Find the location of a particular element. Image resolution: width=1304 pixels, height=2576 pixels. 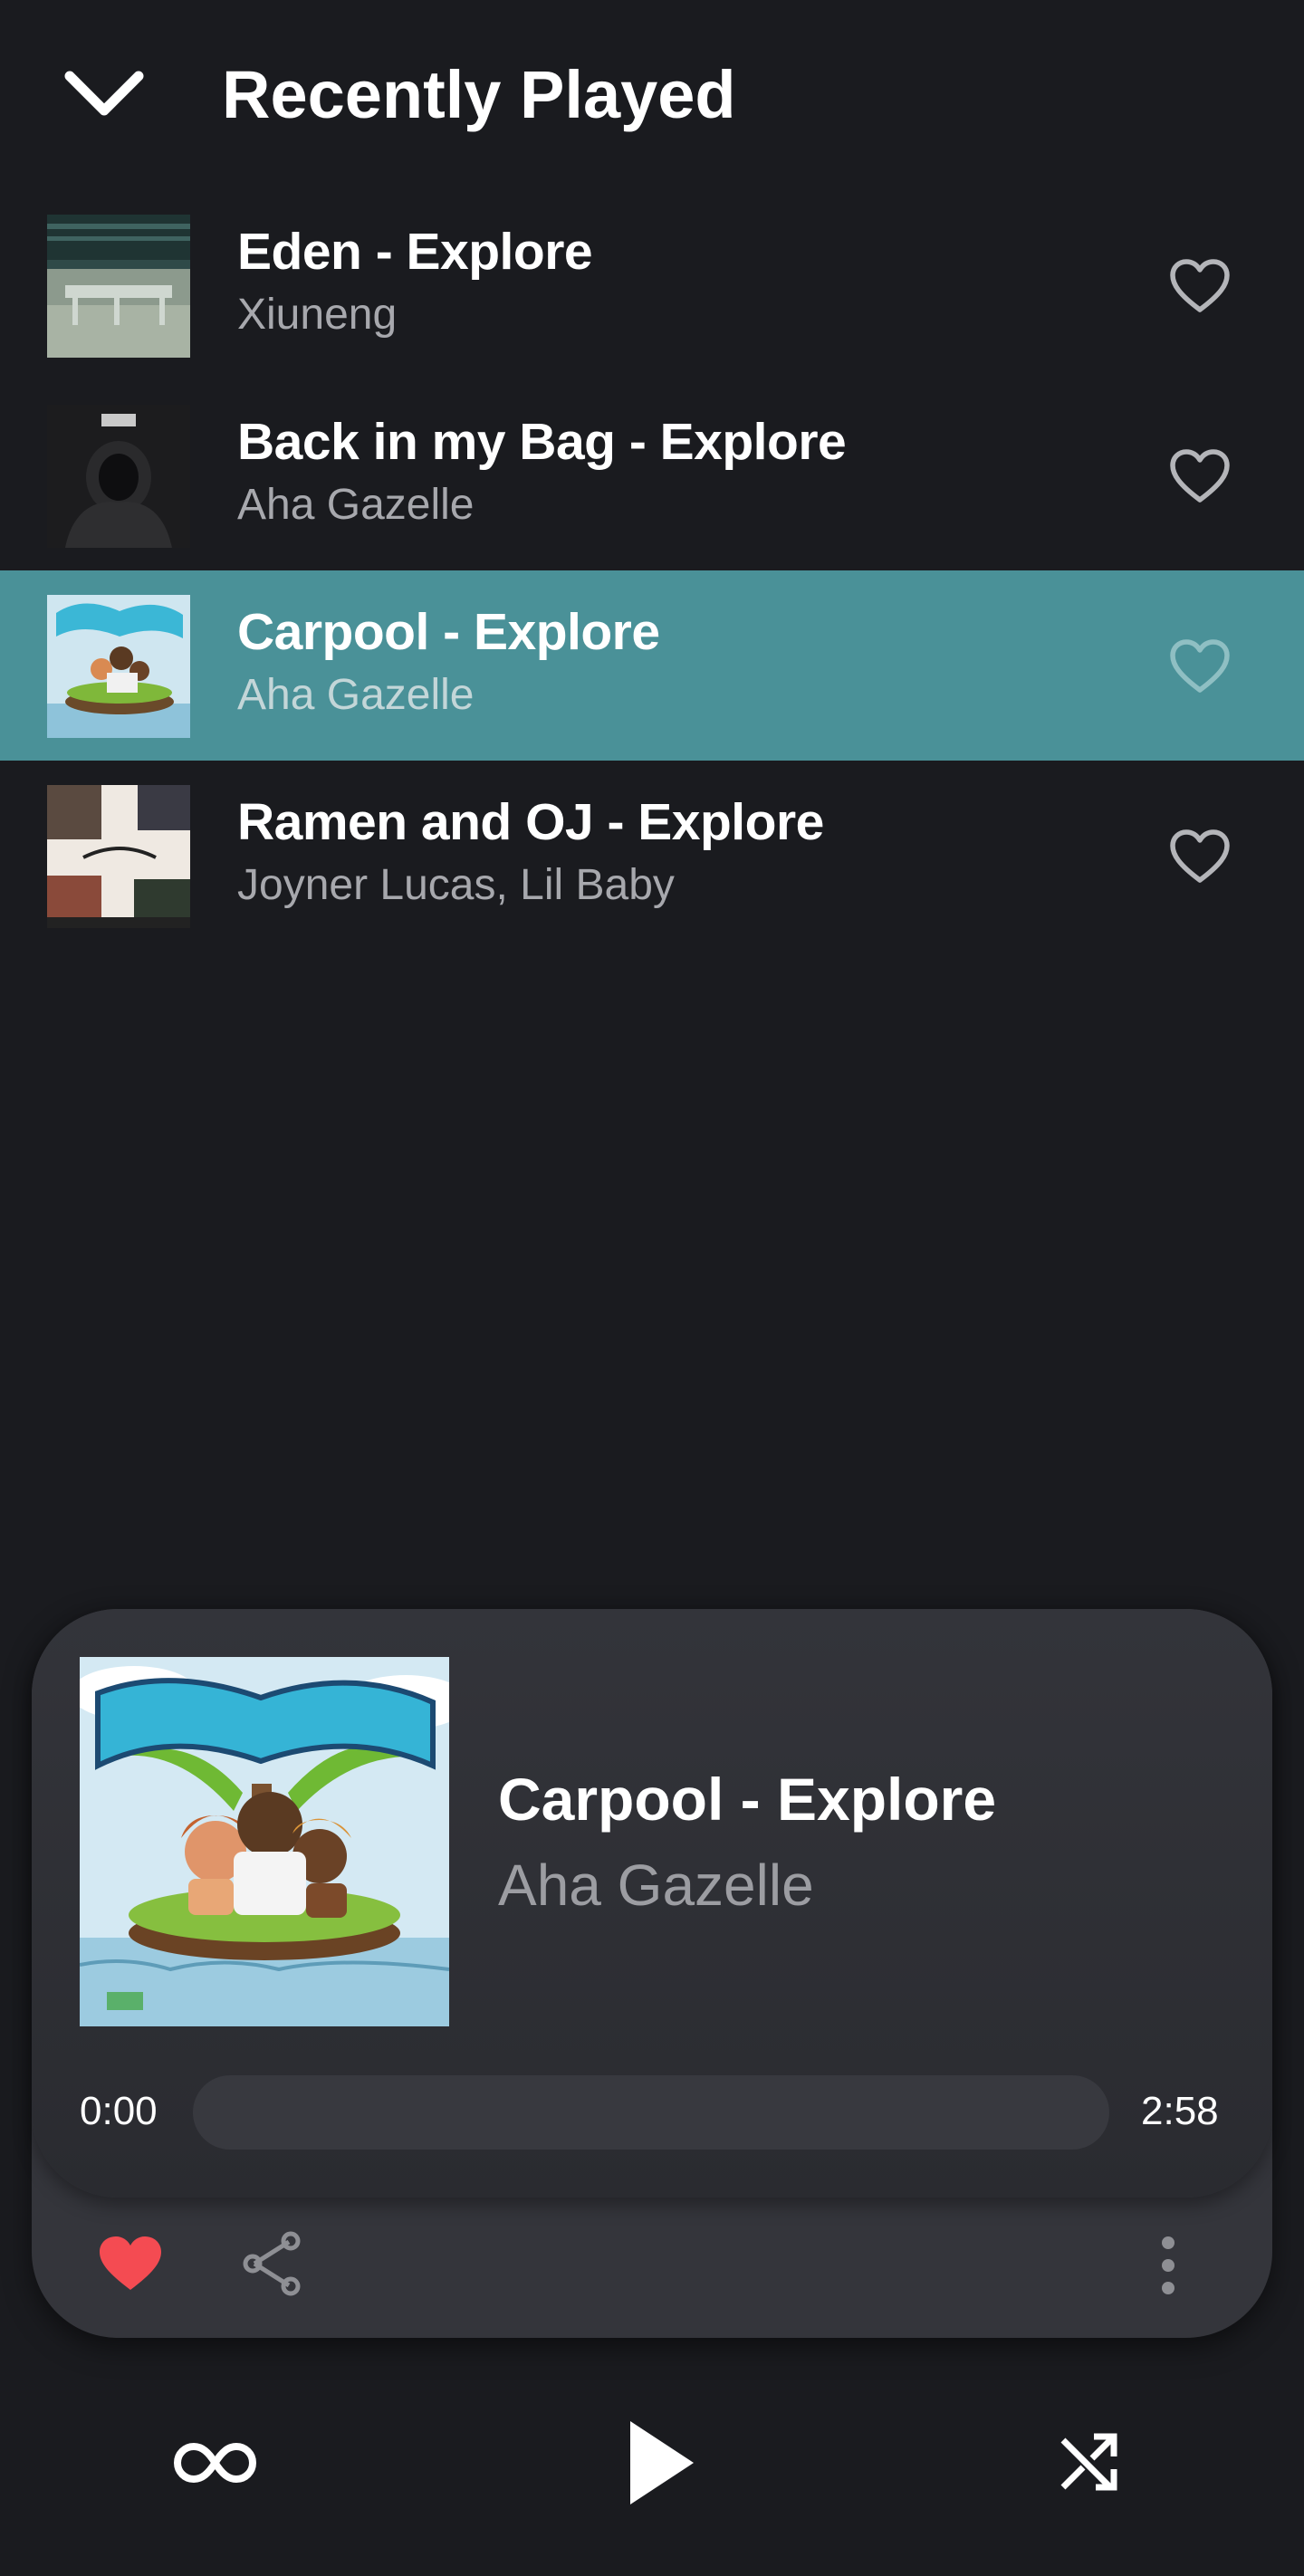

chevron-down-icon is located at coordinates (104, 93).